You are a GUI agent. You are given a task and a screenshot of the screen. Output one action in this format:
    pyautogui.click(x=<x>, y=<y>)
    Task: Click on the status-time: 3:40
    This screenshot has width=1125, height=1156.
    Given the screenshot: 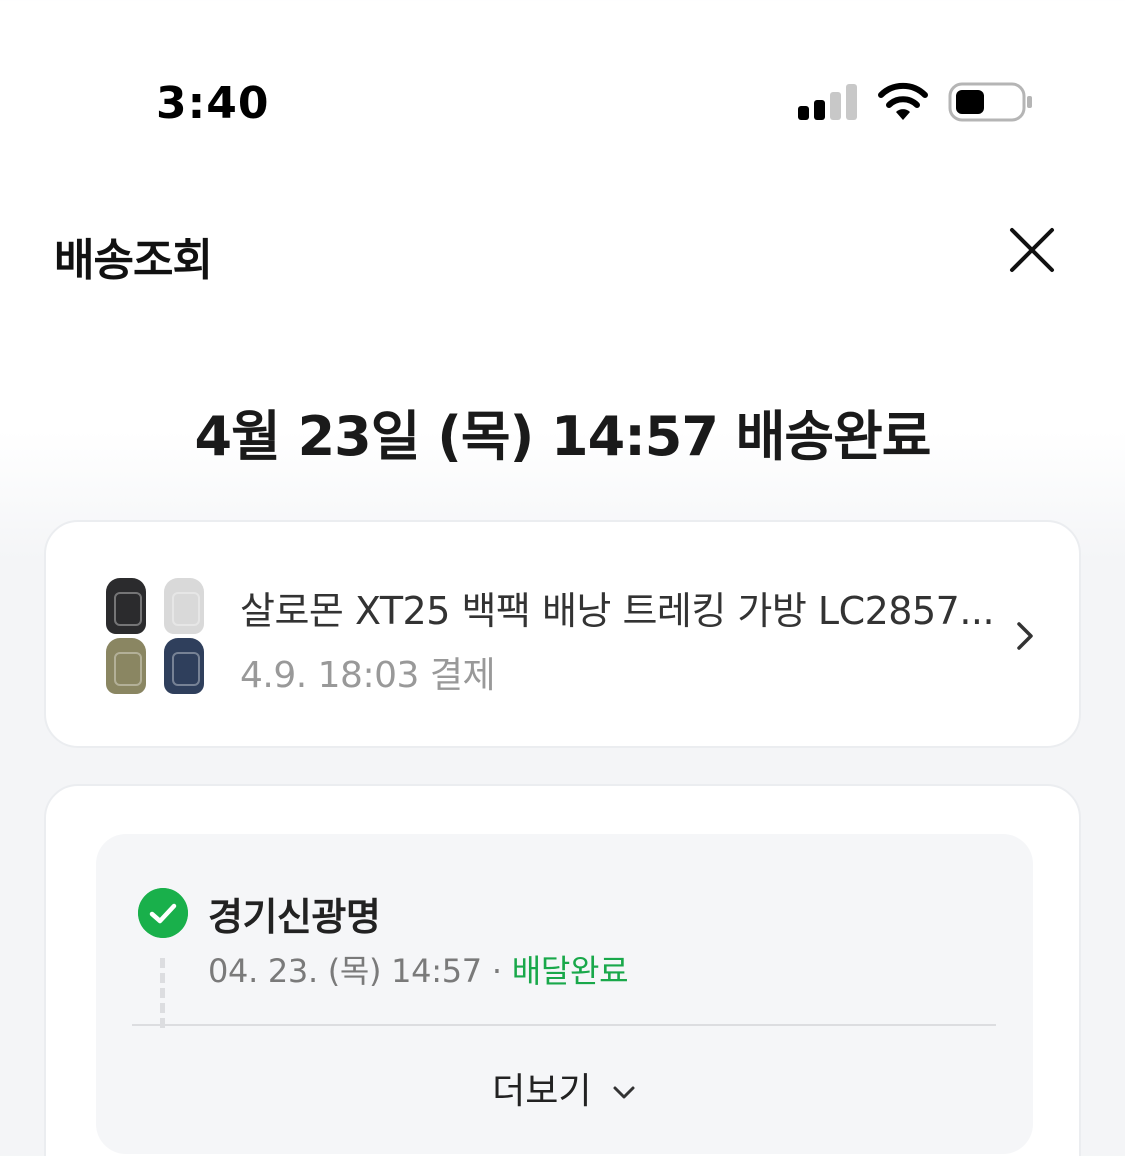 What is the action you would take?
    pyautogui.click(x=213, y=103)
    